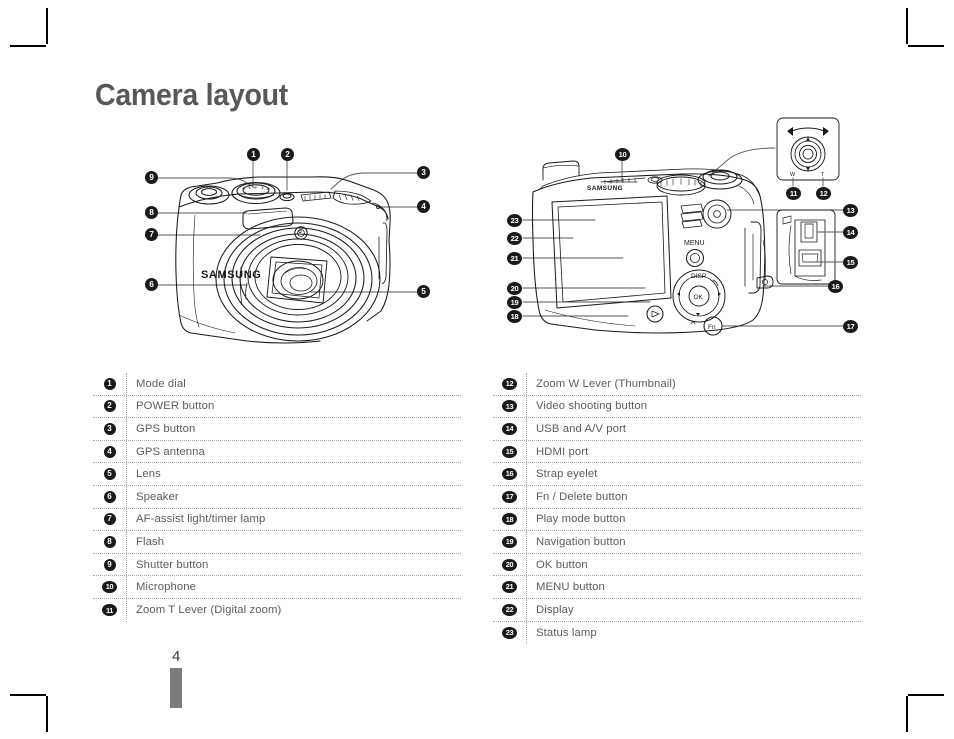  What do you see at coordinates (109, 406) in the screenshot?
I see `row-bullet: 2` at bounding box center [109, 406].